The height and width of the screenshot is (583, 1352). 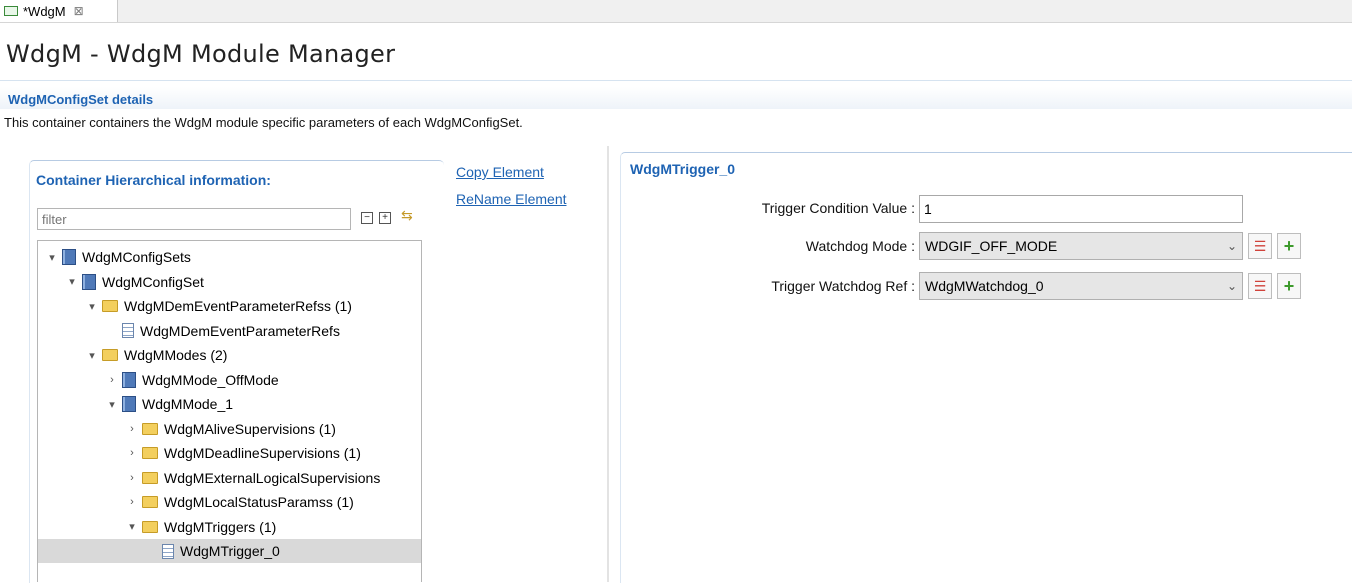 What do you see at coordinates (176, 355) in the screenshot?
I see `tree-item-label: WdgMModes (2)` at bounding box center [176, 355].